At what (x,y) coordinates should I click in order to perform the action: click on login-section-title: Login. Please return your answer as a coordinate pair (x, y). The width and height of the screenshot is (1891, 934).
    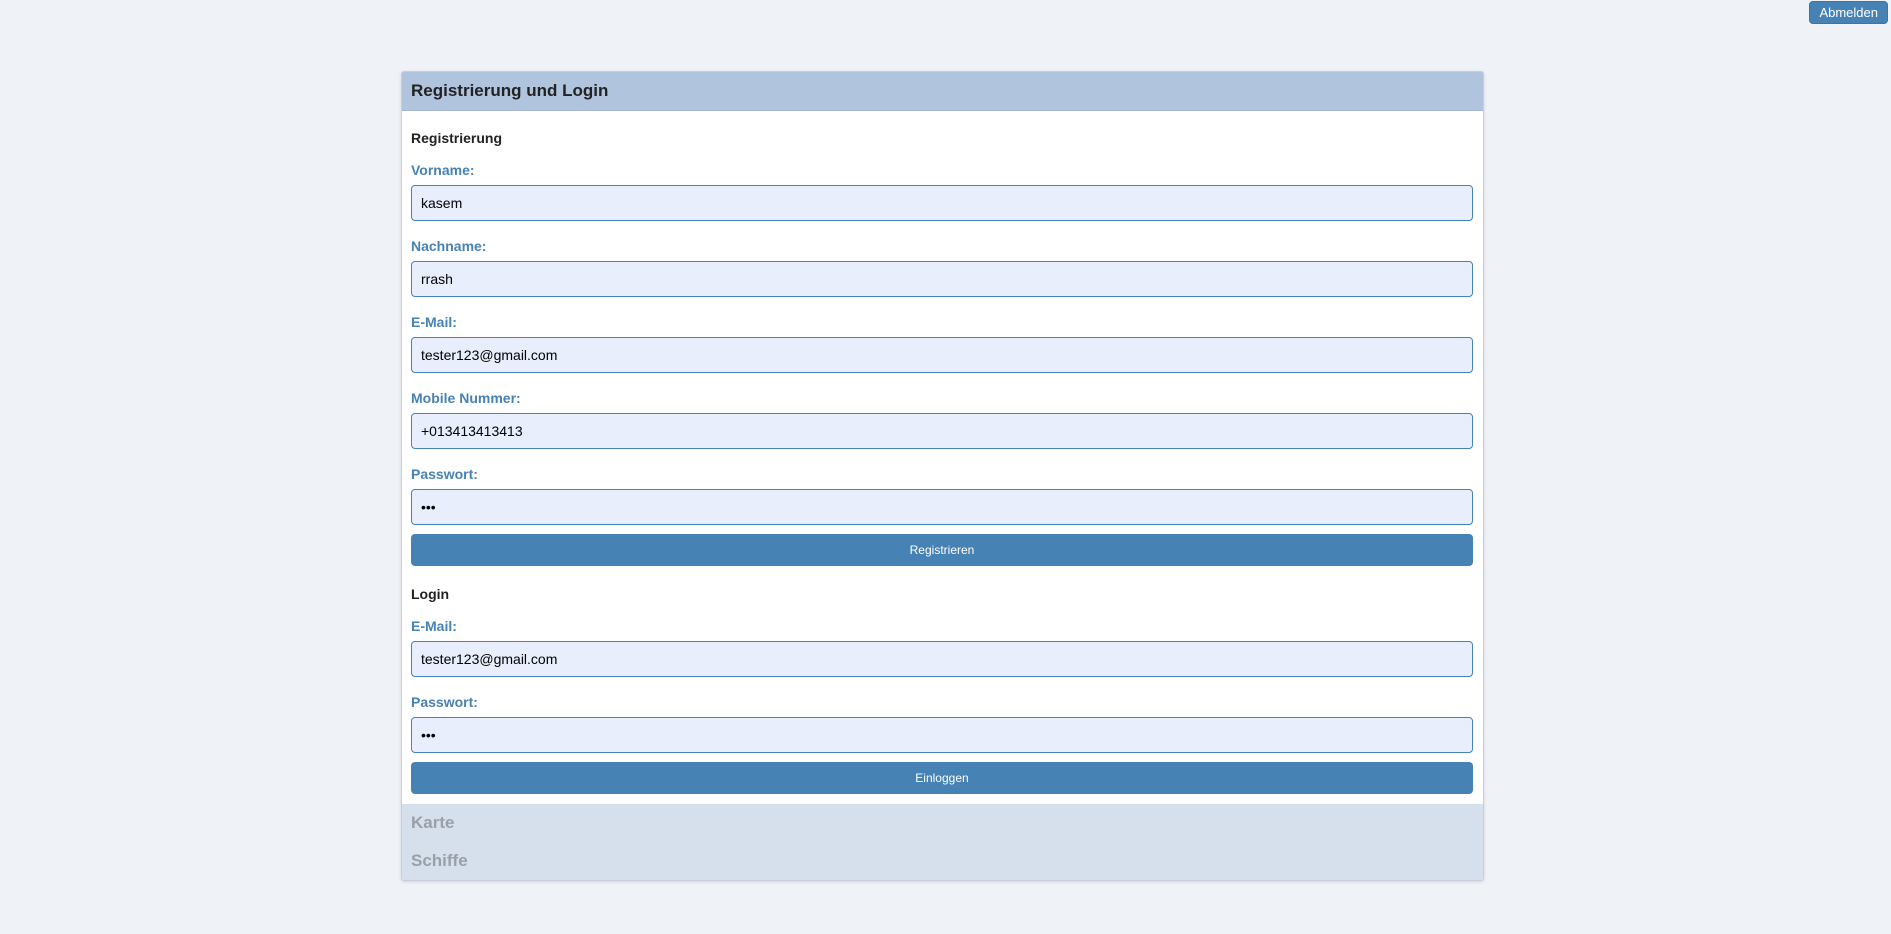
    Looking at the image, I should click on (430, 594).